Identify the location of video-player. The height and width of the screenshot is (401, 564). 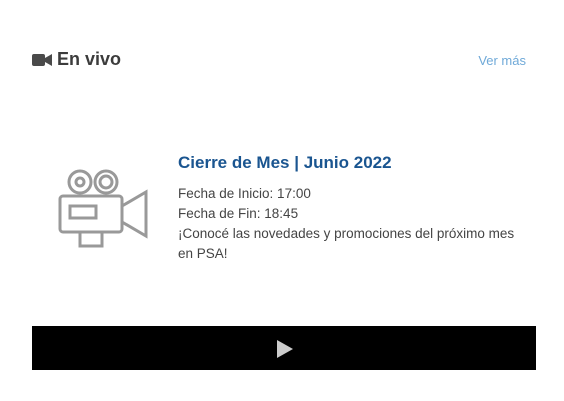
(284, 348).